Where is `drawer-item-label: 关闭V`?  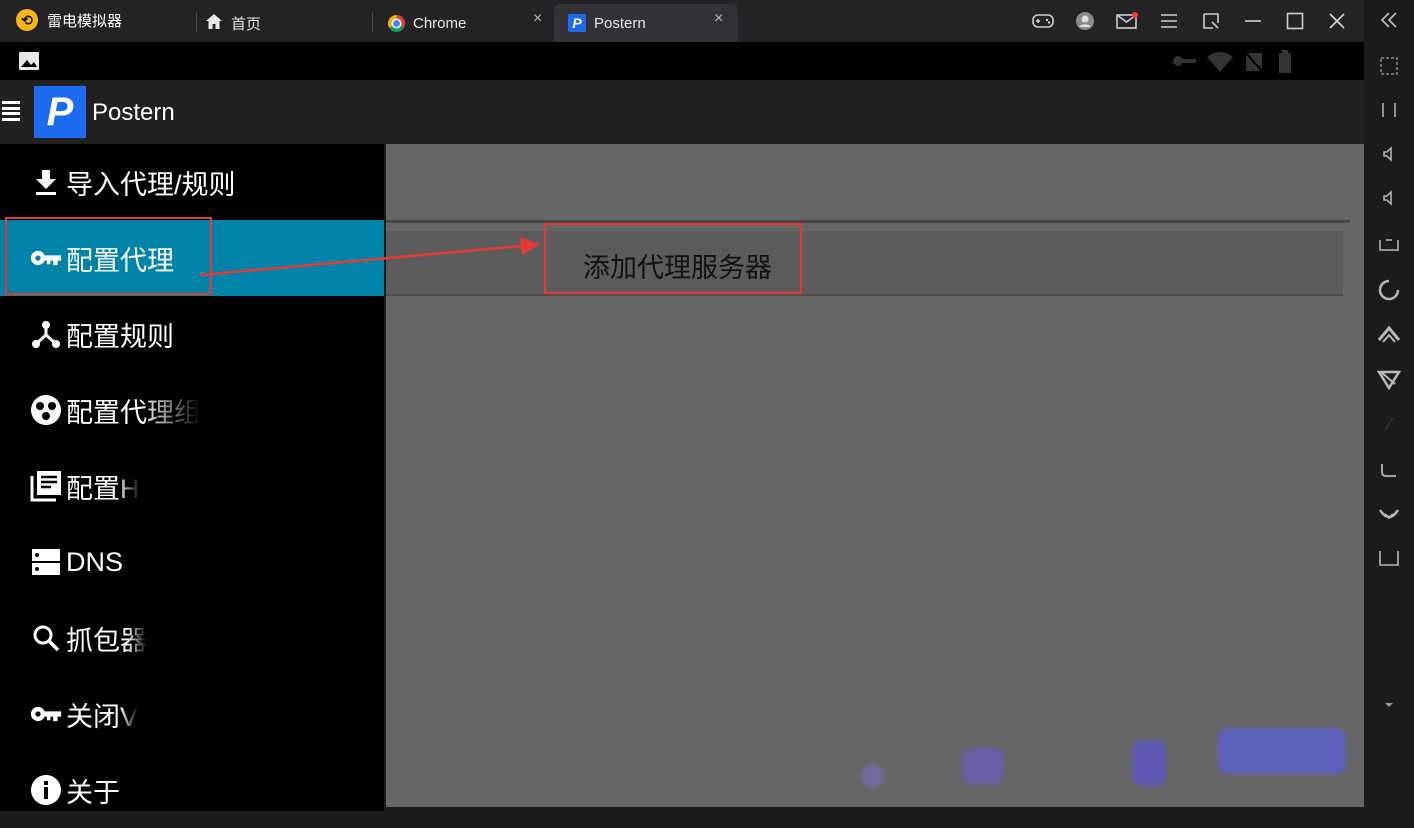
drawer-item-label: 关闭V is located at coordinates (102, 716).